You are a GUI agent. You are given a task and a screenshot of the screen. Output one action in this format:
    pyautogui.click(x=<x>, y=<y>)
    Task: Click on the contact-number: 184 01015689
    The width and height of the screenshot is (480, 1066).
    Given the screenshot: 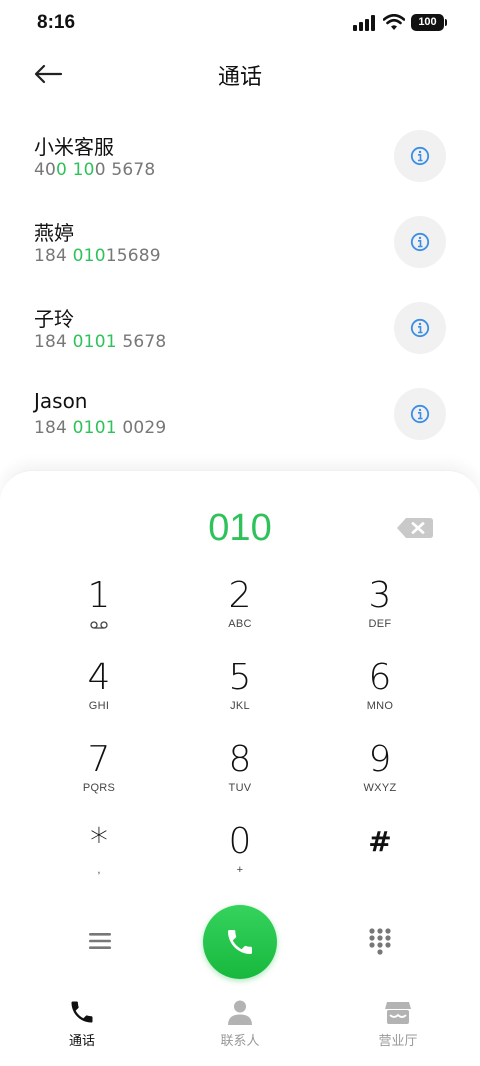 What is the action you would take?
    pyautogui.click(x=97, y=256)
    